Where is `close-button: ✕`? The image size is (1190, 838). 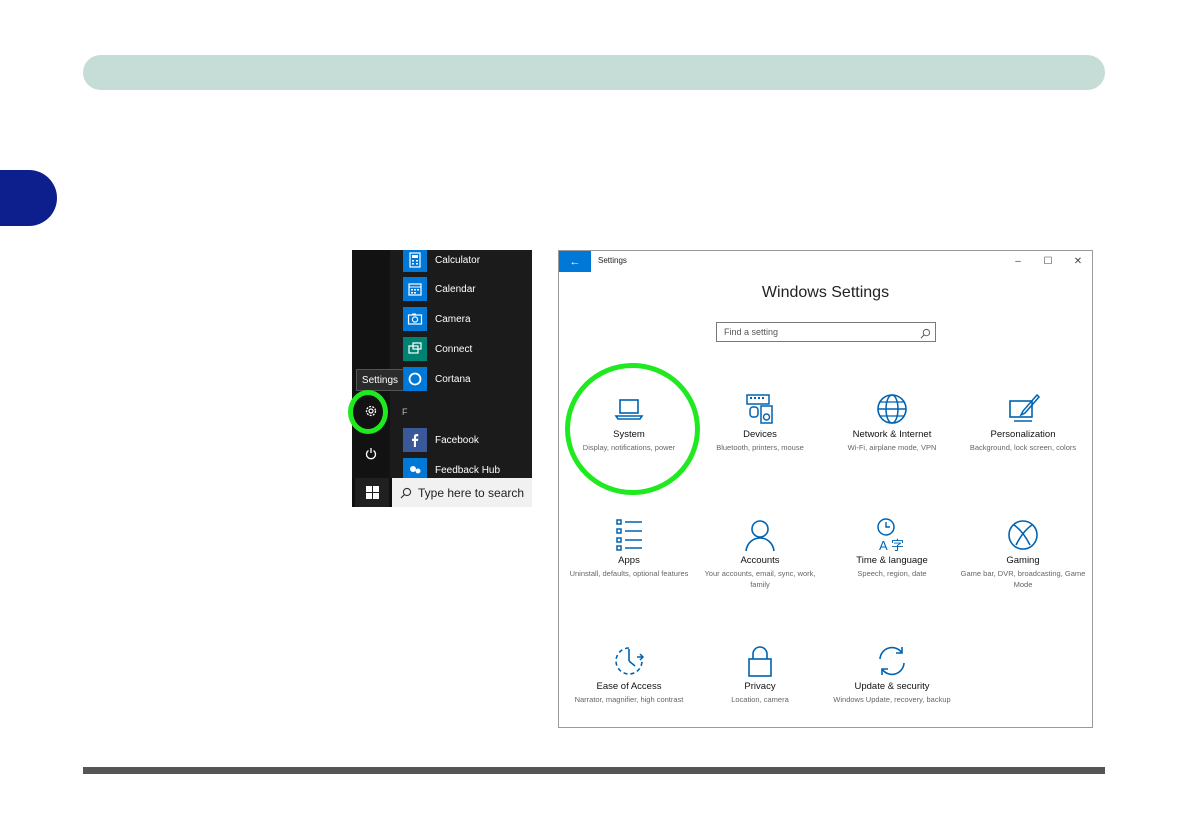
close-button: ✕ is located at coordinates (1078, 261).